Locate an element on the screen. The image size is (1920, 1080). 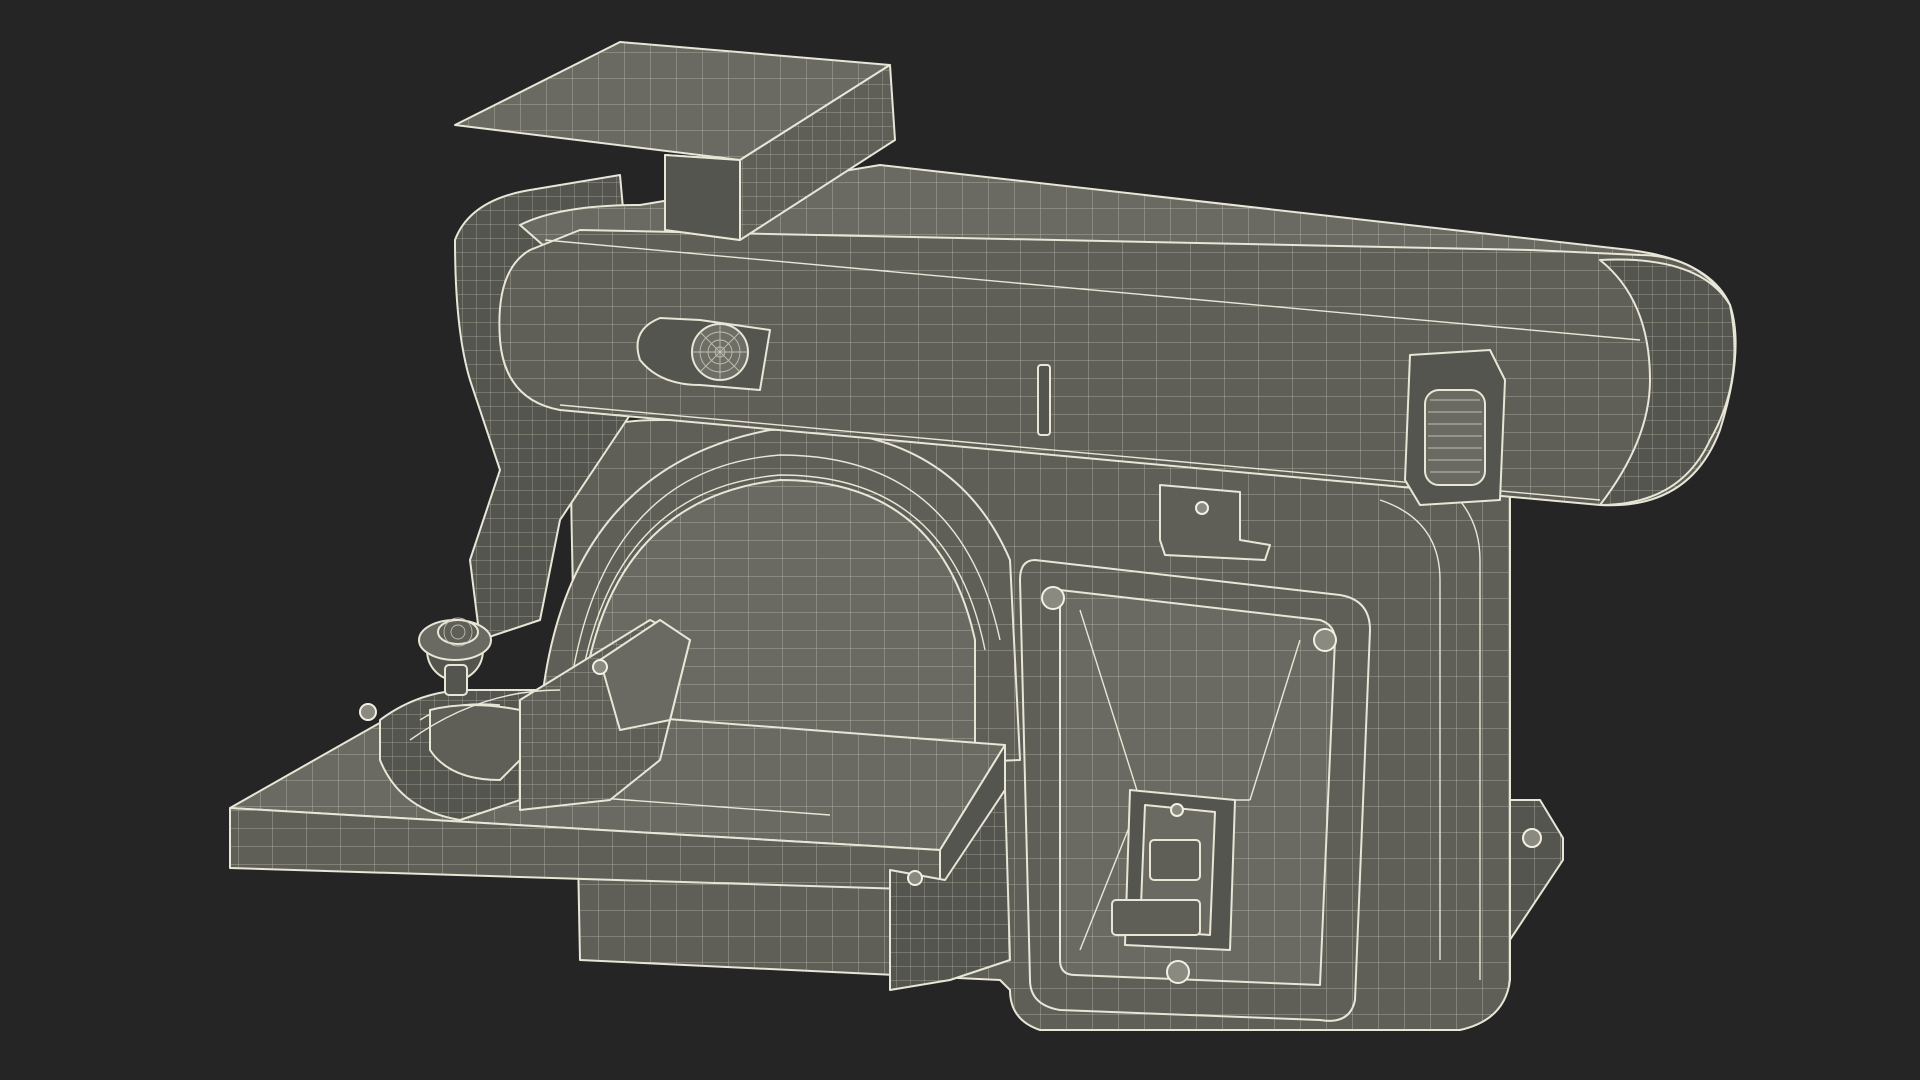
tension-knob-icon is located at coordinates (1455, 437).